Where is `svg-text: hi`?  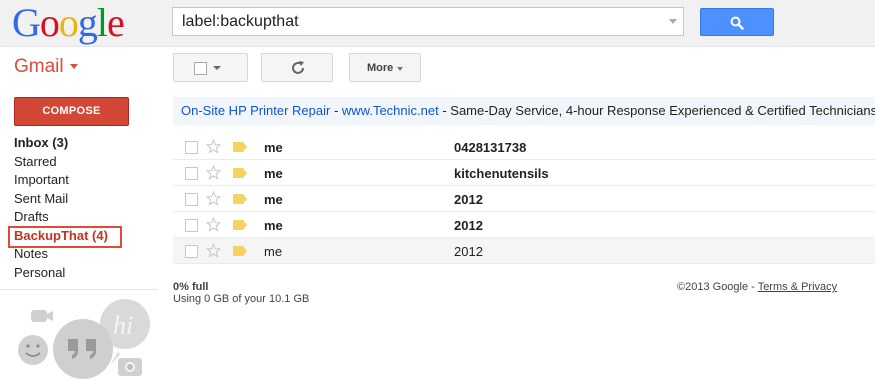
svg-text: hi is located at coordinates (123, 325).